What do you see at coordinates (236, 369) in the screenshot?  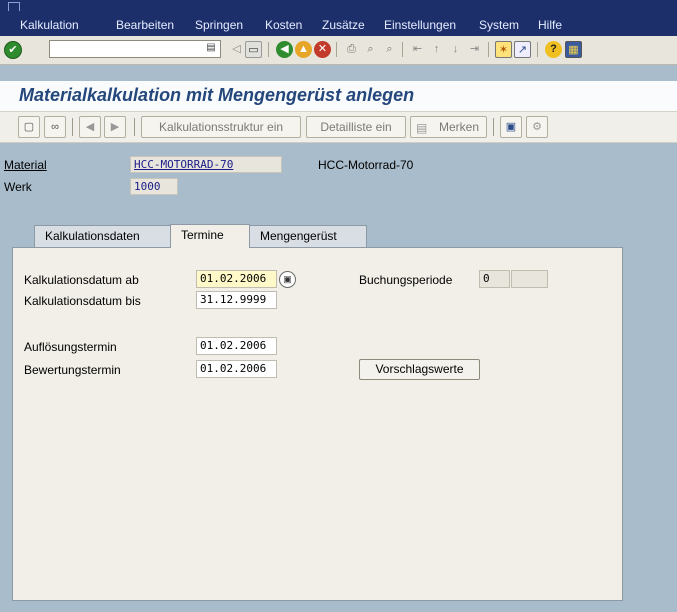 I see `bewertungstermin-field: 01.02.2006` at bounding box center [236, 369].